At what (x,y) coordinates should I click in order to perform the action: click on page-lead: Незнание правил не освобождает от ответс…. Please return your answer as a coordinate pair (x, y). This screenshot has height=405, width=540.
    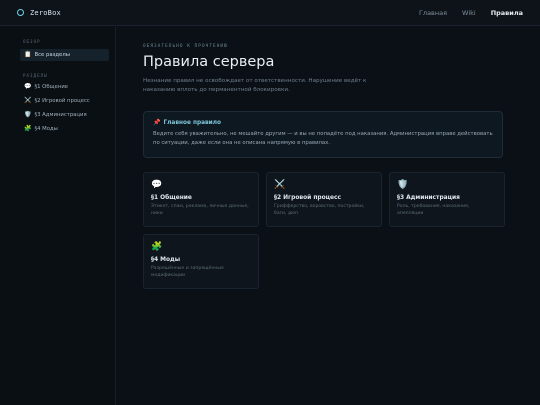
    Looking at the image, I should click on (255, 85).